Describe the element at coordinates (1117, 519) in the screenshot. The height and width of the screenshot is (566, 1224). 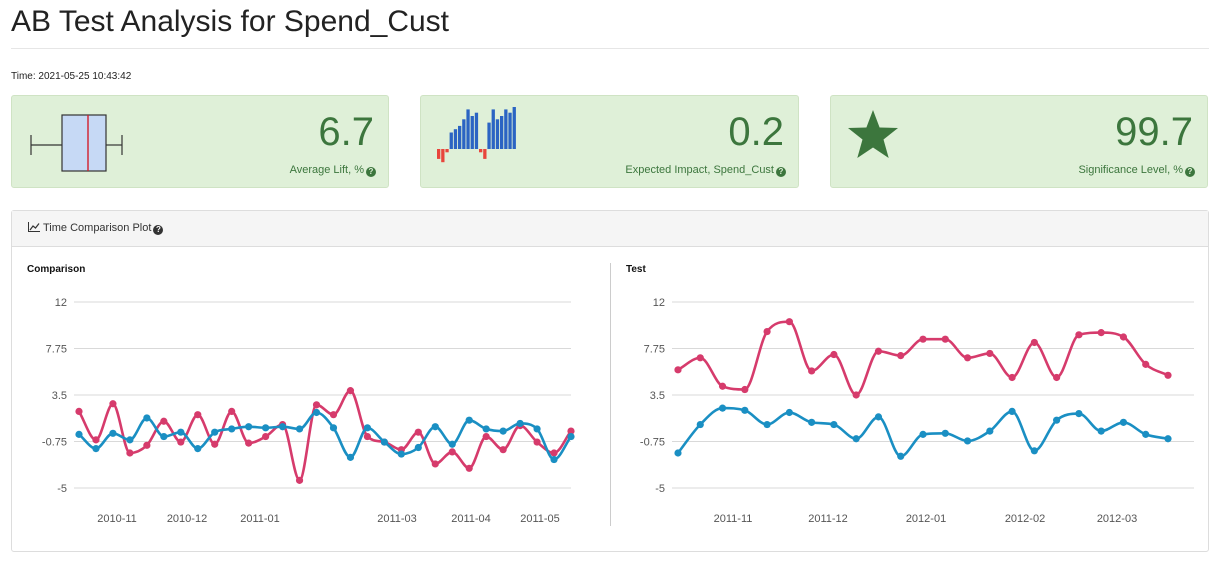
I see `x-tick-label: 2012-03` at that location.